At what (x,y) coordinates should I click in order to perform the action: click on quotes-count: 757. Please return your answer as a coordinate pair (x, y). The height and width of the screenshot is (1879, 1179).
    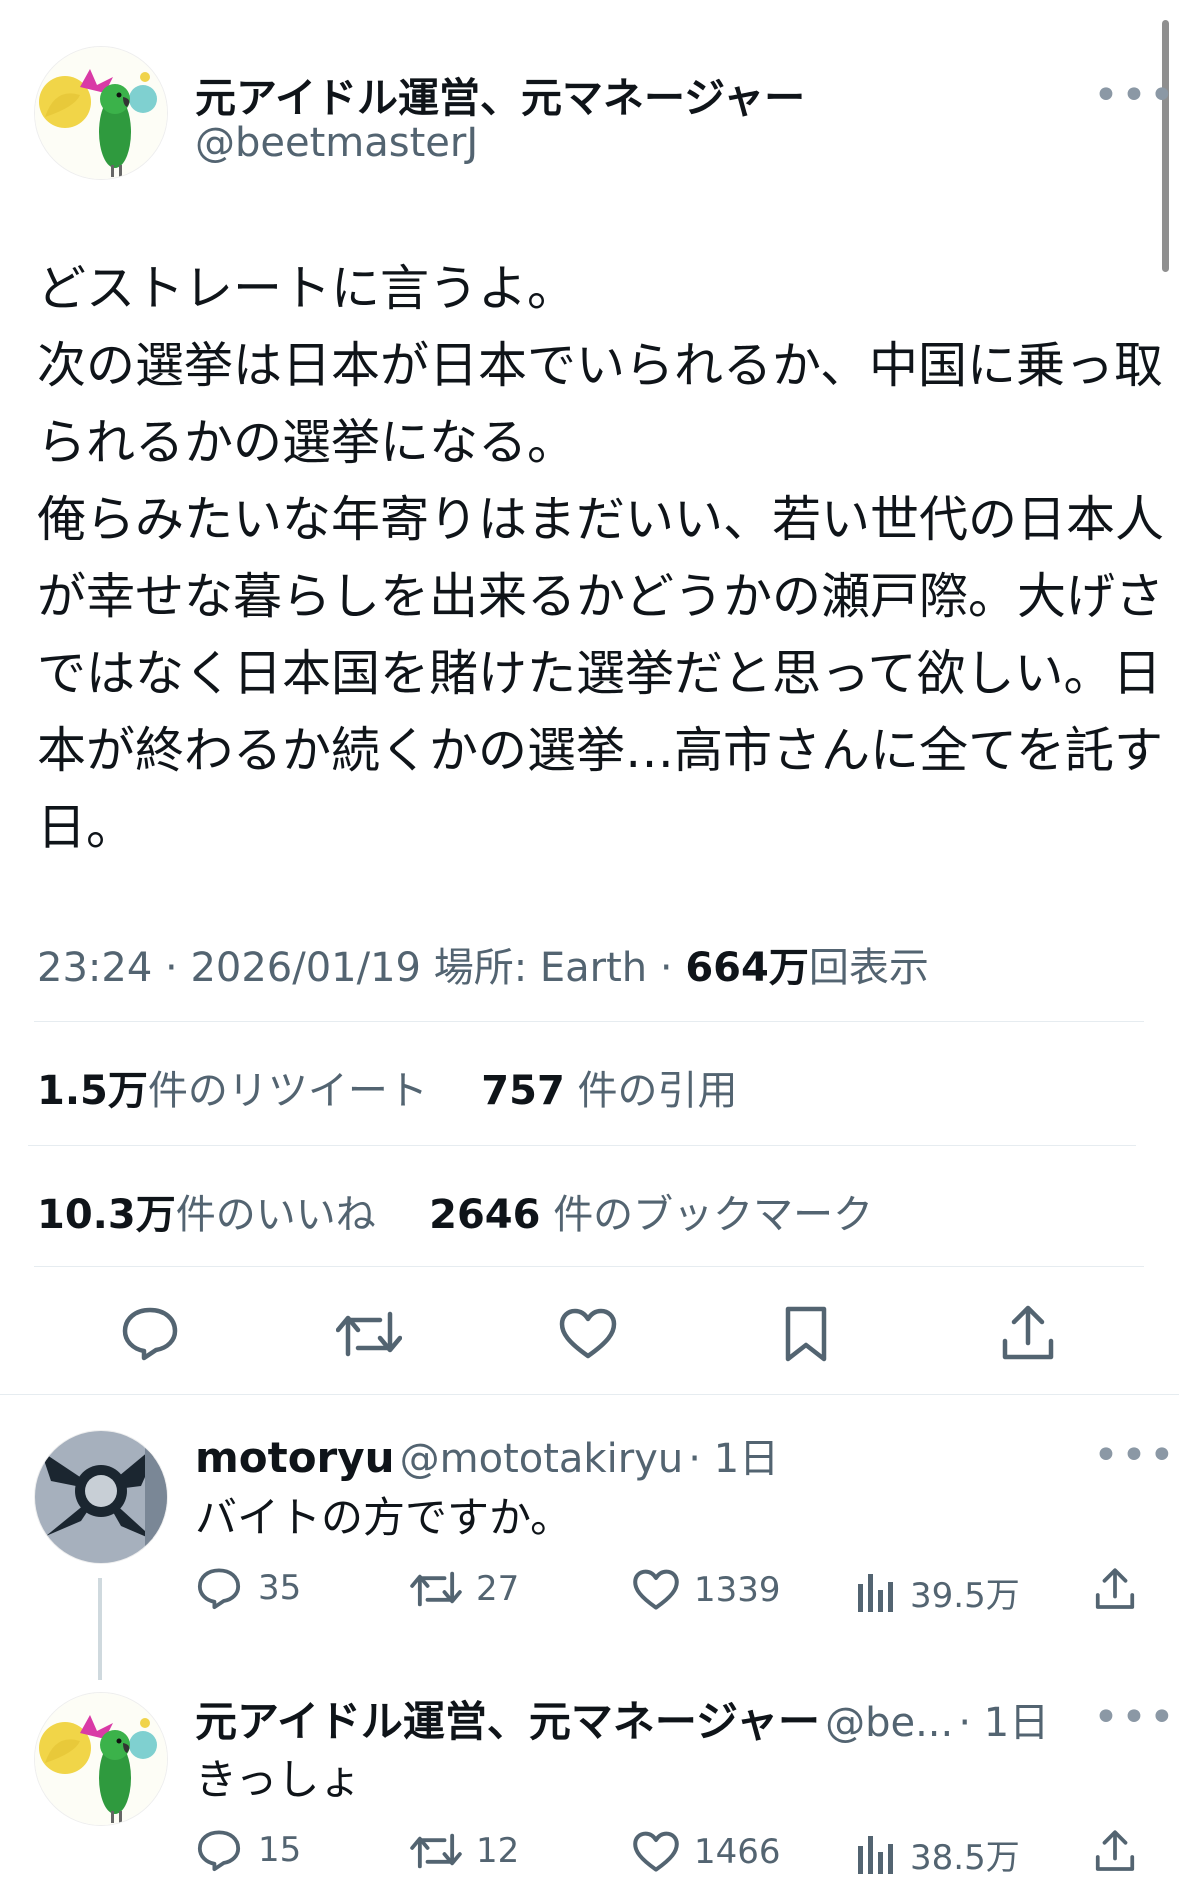
    Looking at the image, I should click on (523, 1091).